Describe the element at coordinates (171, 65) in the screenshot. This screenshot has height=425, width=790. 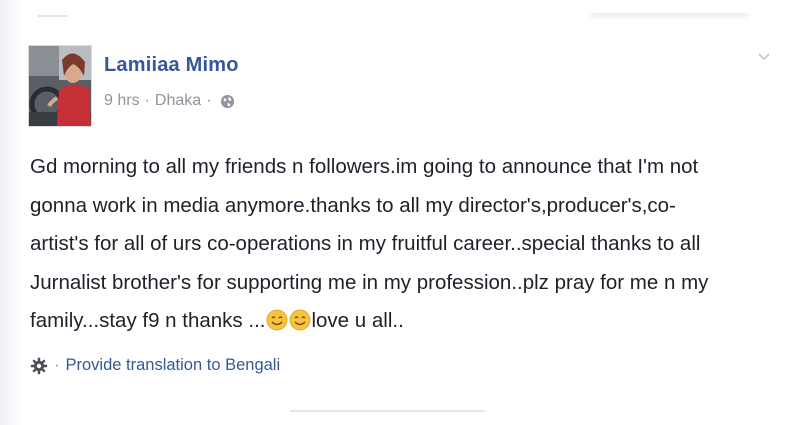
I see `author-name: Lamiiaa Mimo` at that location.